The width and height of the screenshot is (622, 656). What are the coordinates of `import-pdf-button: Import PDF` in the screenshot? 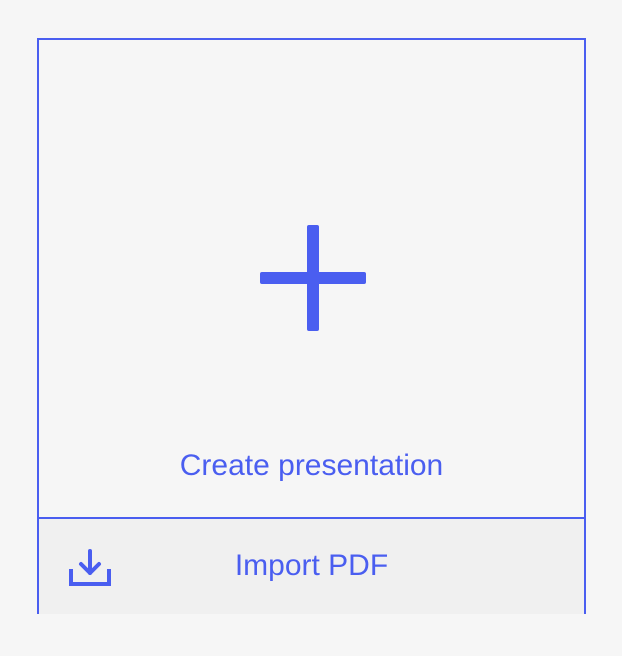 It's located at (311, 566).